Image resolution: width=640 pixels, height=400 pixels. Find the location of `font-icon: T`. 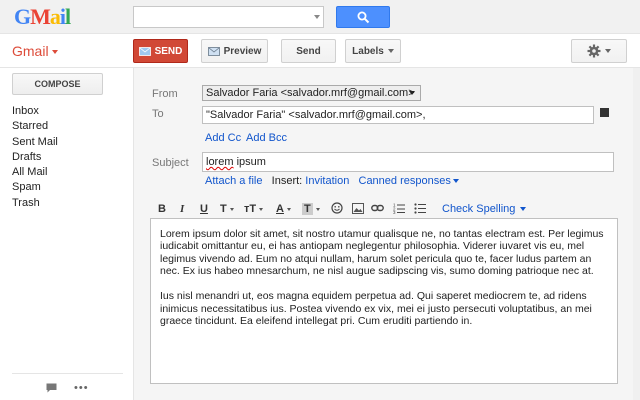

font-icon: T is located at coordinates (223, 209).